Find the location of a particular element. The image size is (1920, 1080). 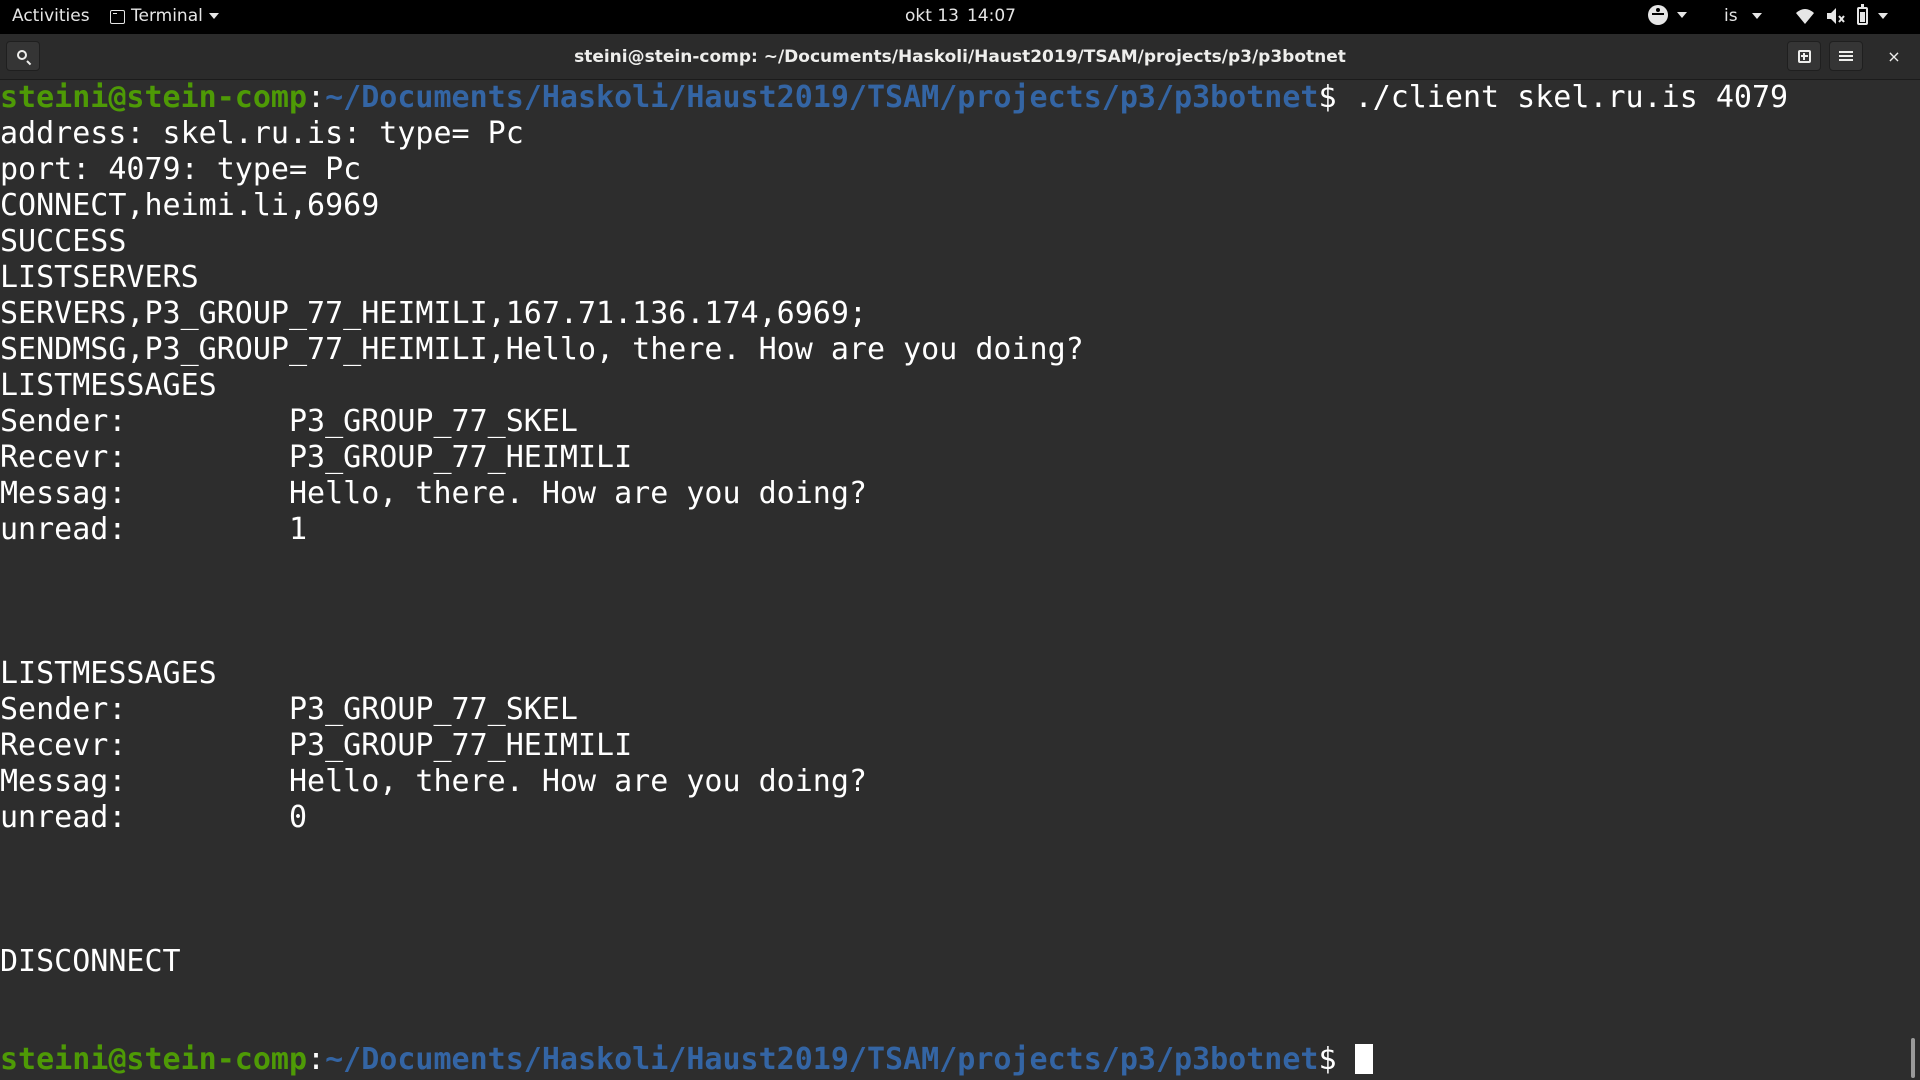

accessibility-menu is located at coordinates (1667, 15).